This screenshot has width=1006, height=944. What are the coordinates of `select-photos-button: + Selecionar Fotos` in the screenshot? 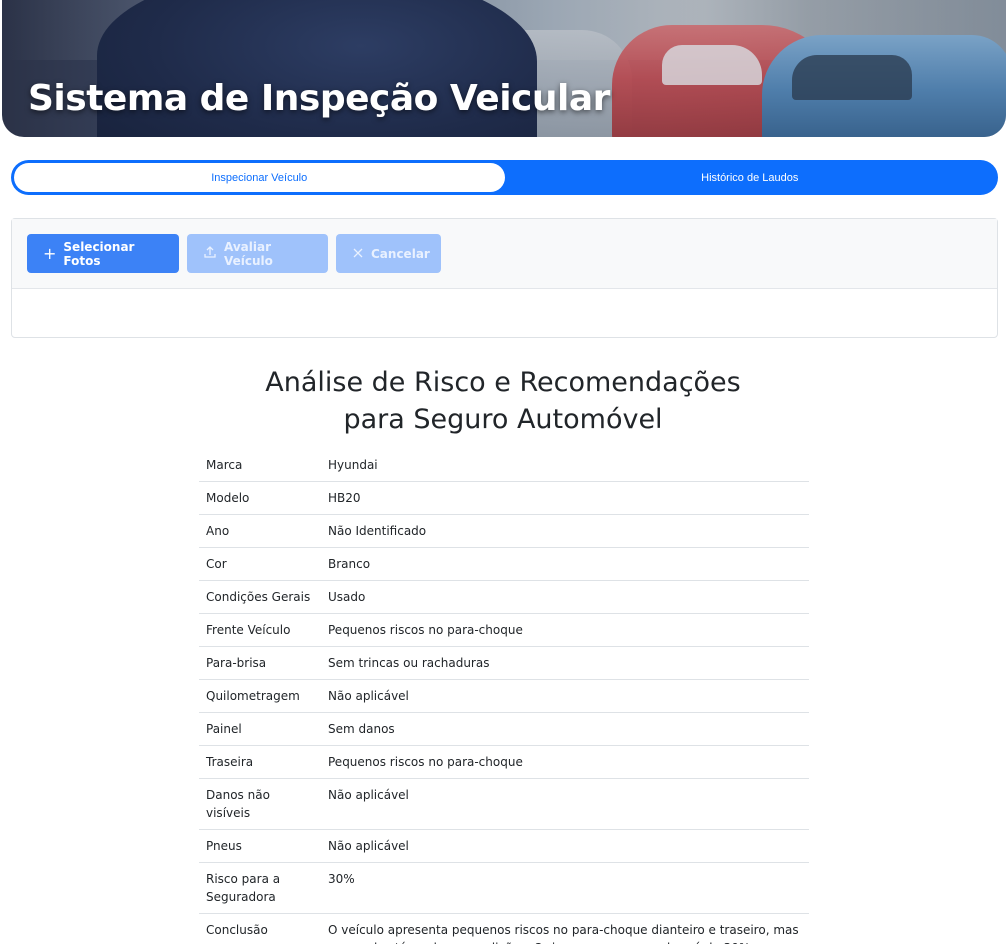 It's located at (103, 253).